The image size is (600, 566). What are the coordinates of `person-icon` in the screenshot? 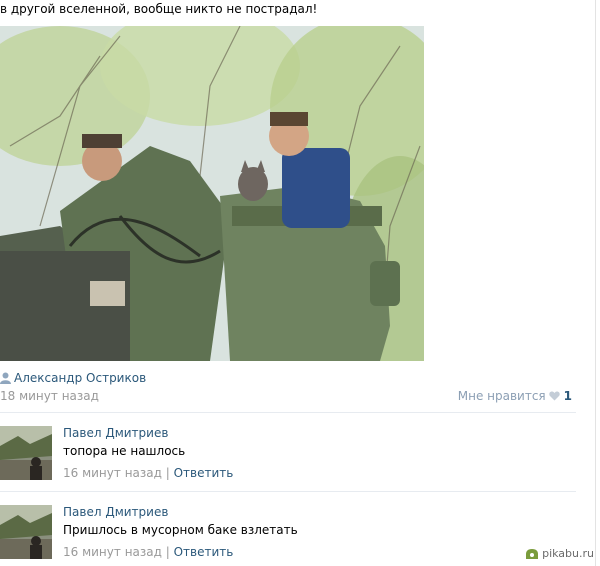 It's located at (5, 378).